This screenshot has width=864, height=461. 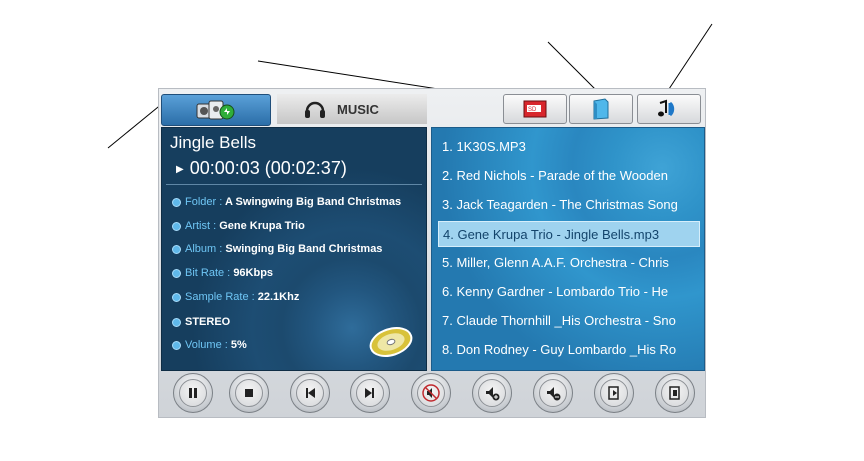 I want to click on pause-button, so click(x=193, y=393).